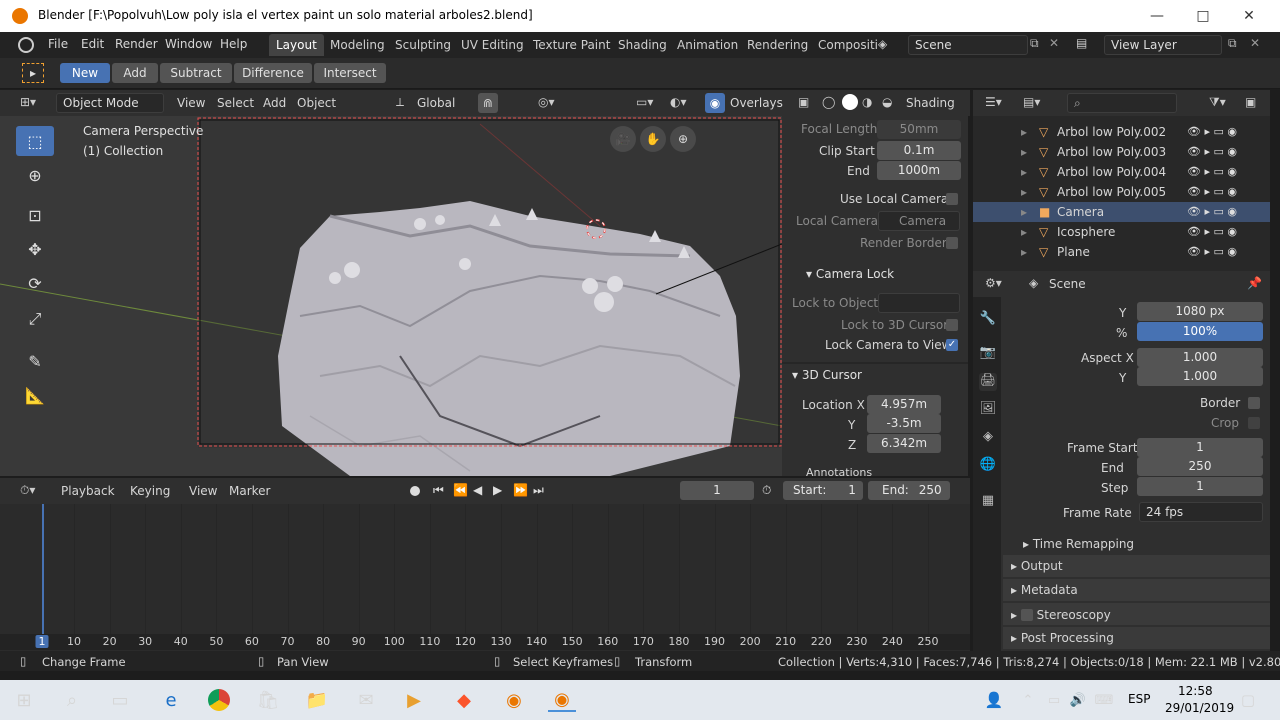 Image resolution: width=1280 pixels, height=720 pixels. What do you see at coordinates (546, 102) in the screenshot?
I see `proportional-edit-icon: ◎▾` at bounding box center [546, 102].